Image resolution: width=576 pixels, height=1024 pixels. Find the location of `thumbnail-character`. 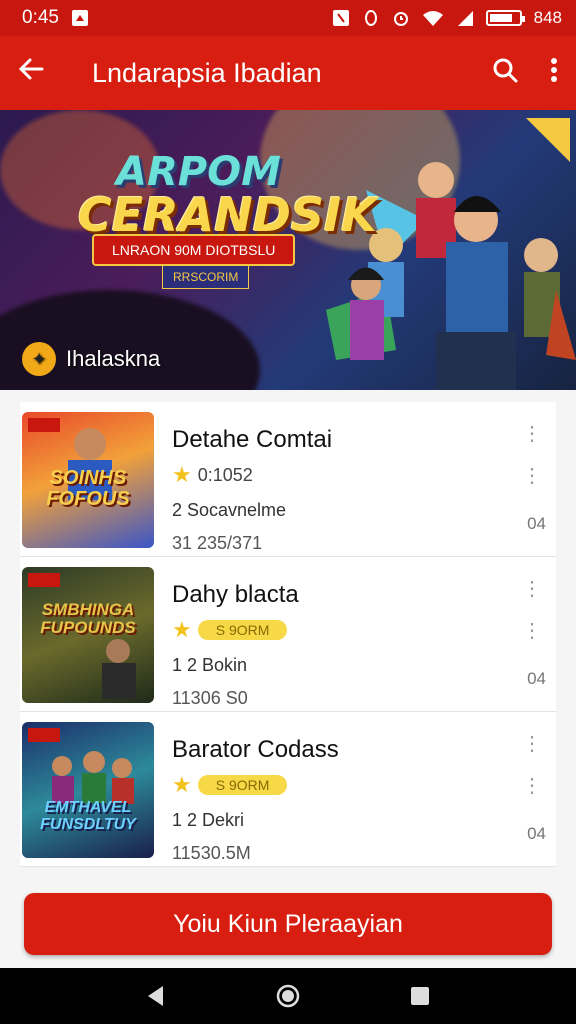

thumbnail-character is located at coordinates (93, 777).